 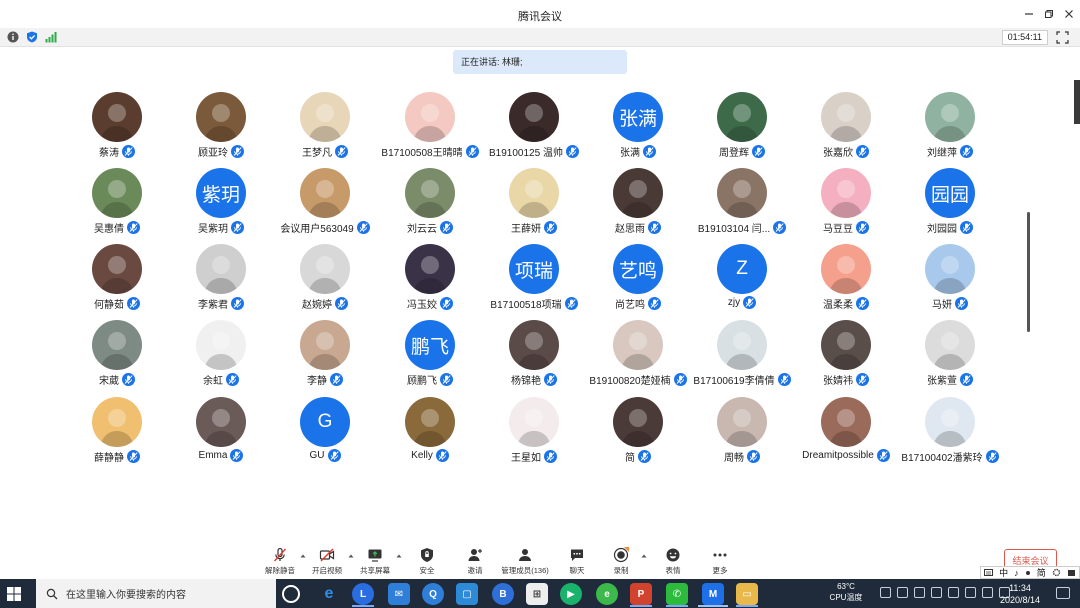 I want to click on media-player-icon: ▶, so click(x=571, y=594).